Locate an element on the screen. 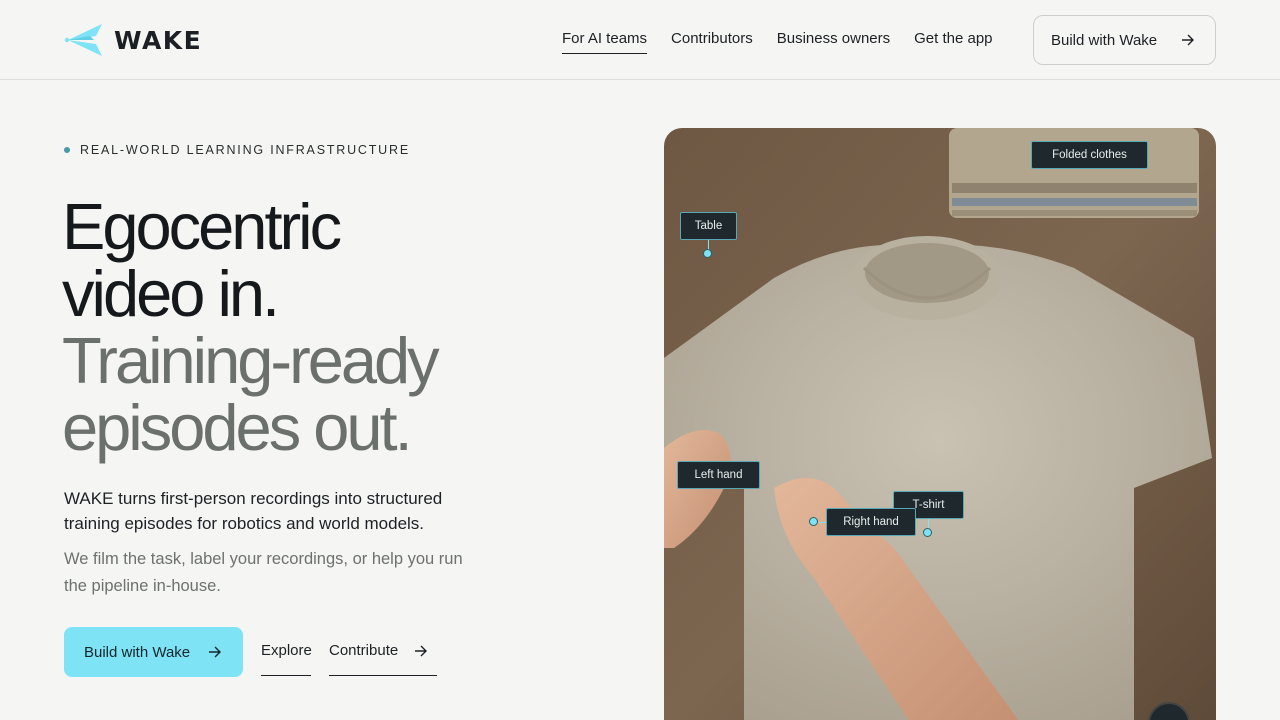 This screenshot has width=1280, height=720. logo-mark-icon is located at coordinates (83, 40).